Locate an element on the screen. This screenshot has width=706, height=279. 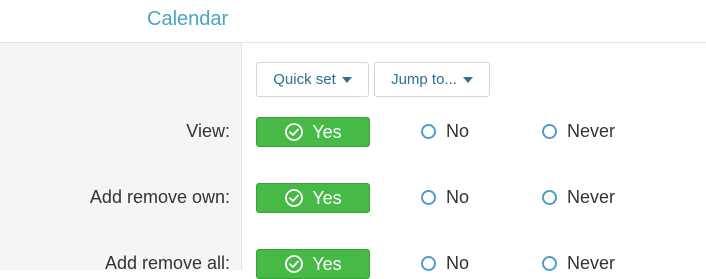
add-remove-own-never-radio: Never is located at coordinates (578, 197).